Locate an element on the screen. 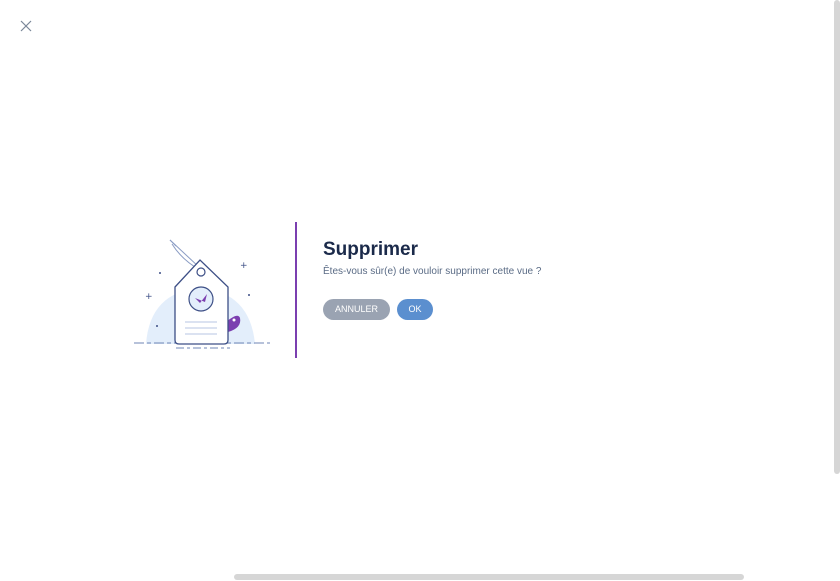 The width and height of the screenshot is (840, 581). vertical-divider is located at coordinates (296, 290).